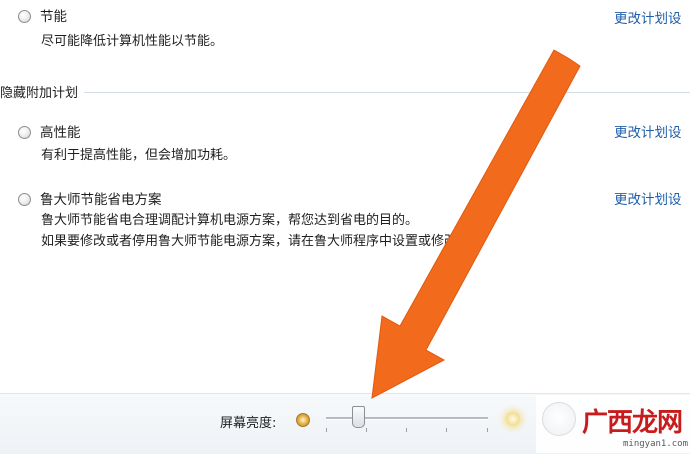  Describe the element at coordinates (407, 430) in the screenshot. I see `brightness-slider-ticks` at that location.